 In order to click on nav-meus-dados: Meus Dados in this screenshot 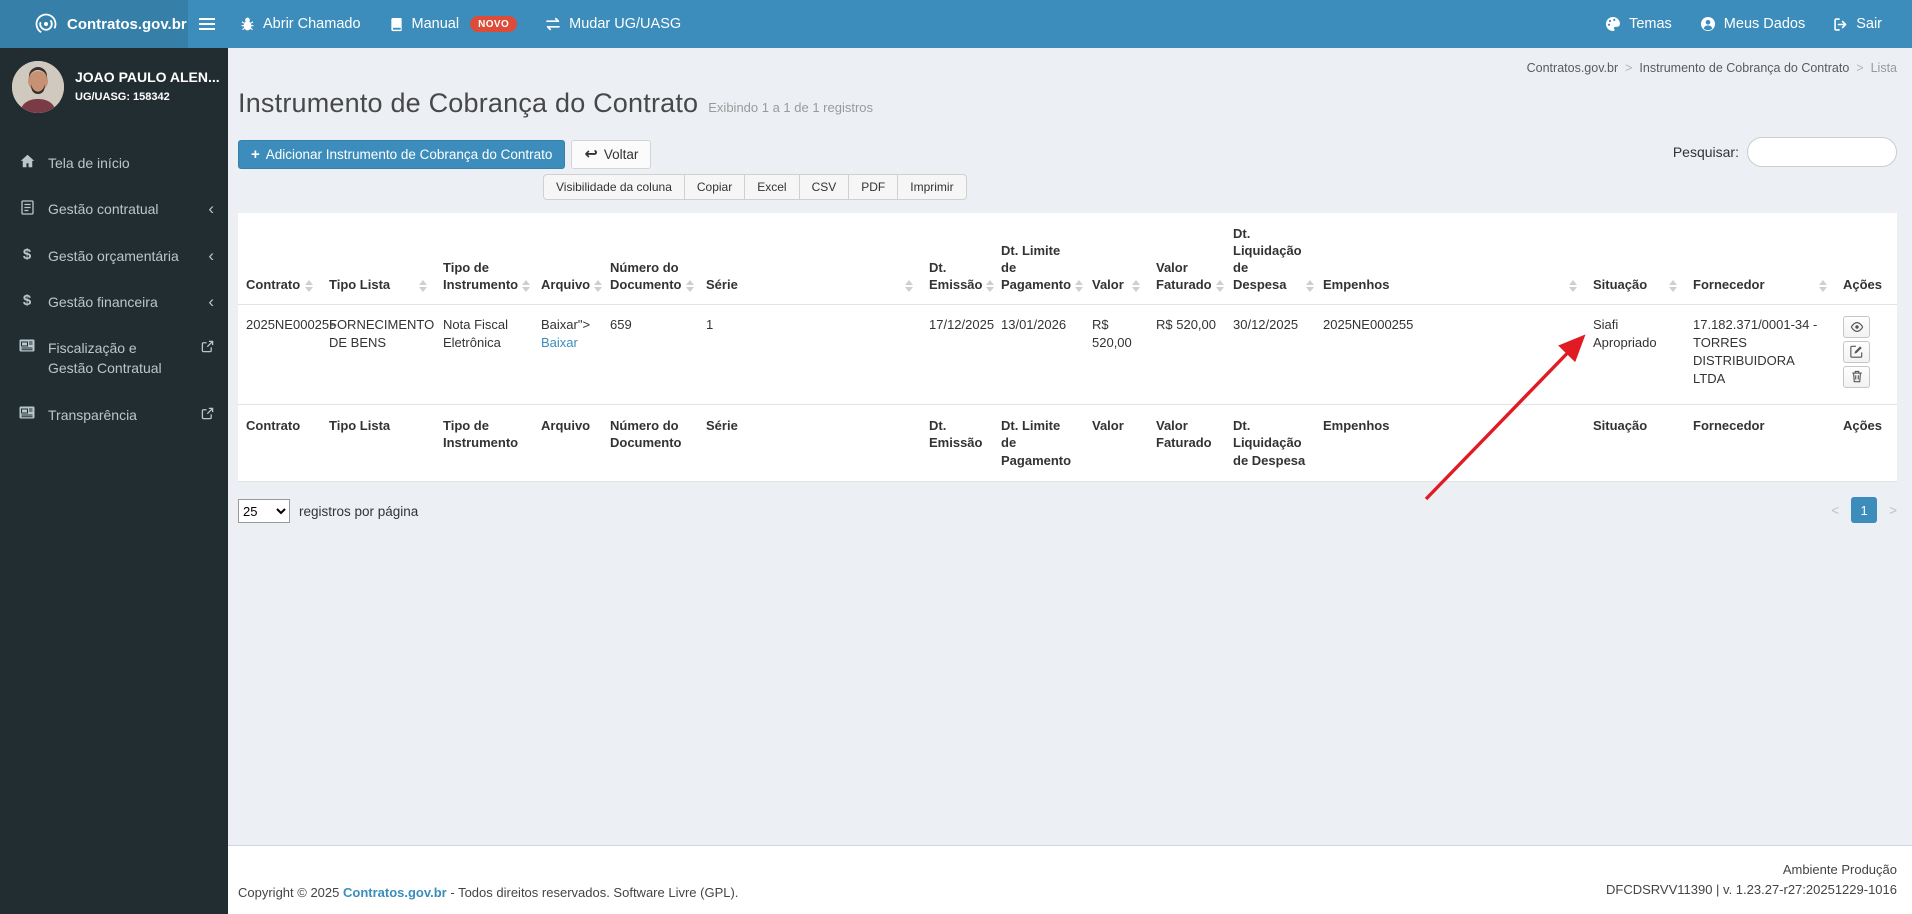, I will do `click(1752, 24)`.